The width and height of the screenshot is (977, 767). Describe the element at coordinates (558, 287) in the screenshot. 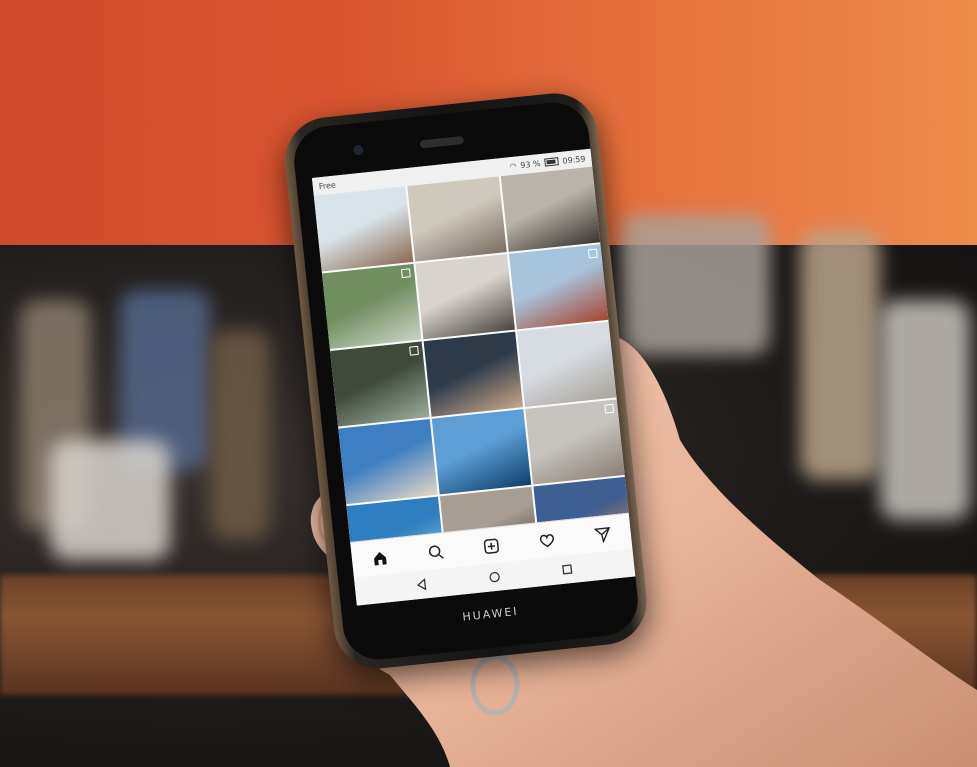

I see `photo-tile-red-coast` at that location.